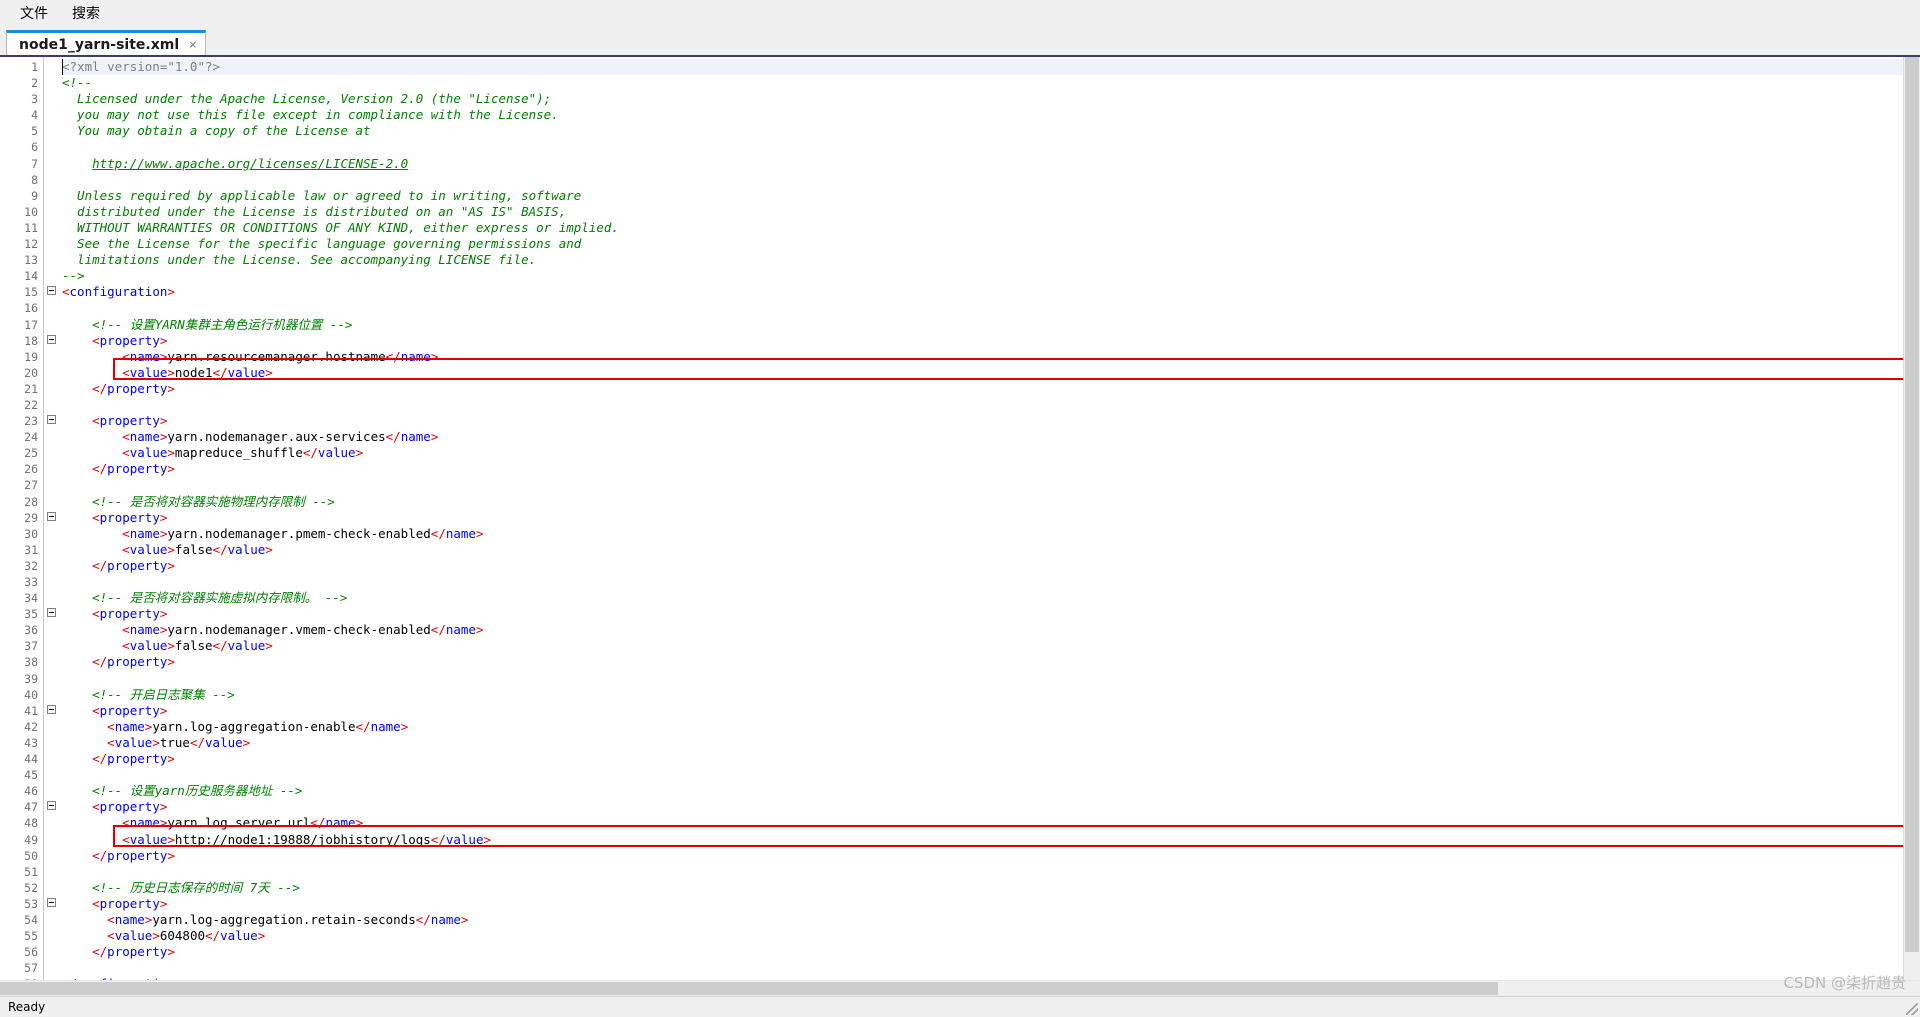 This screenshot has width=1920, height=1017. What do you see at coordinates (982, 502) in the screenshot?
I see `code-line: <!-- 是否将对容器实施物理内存限制 -->` at bounding box center [982, 502].